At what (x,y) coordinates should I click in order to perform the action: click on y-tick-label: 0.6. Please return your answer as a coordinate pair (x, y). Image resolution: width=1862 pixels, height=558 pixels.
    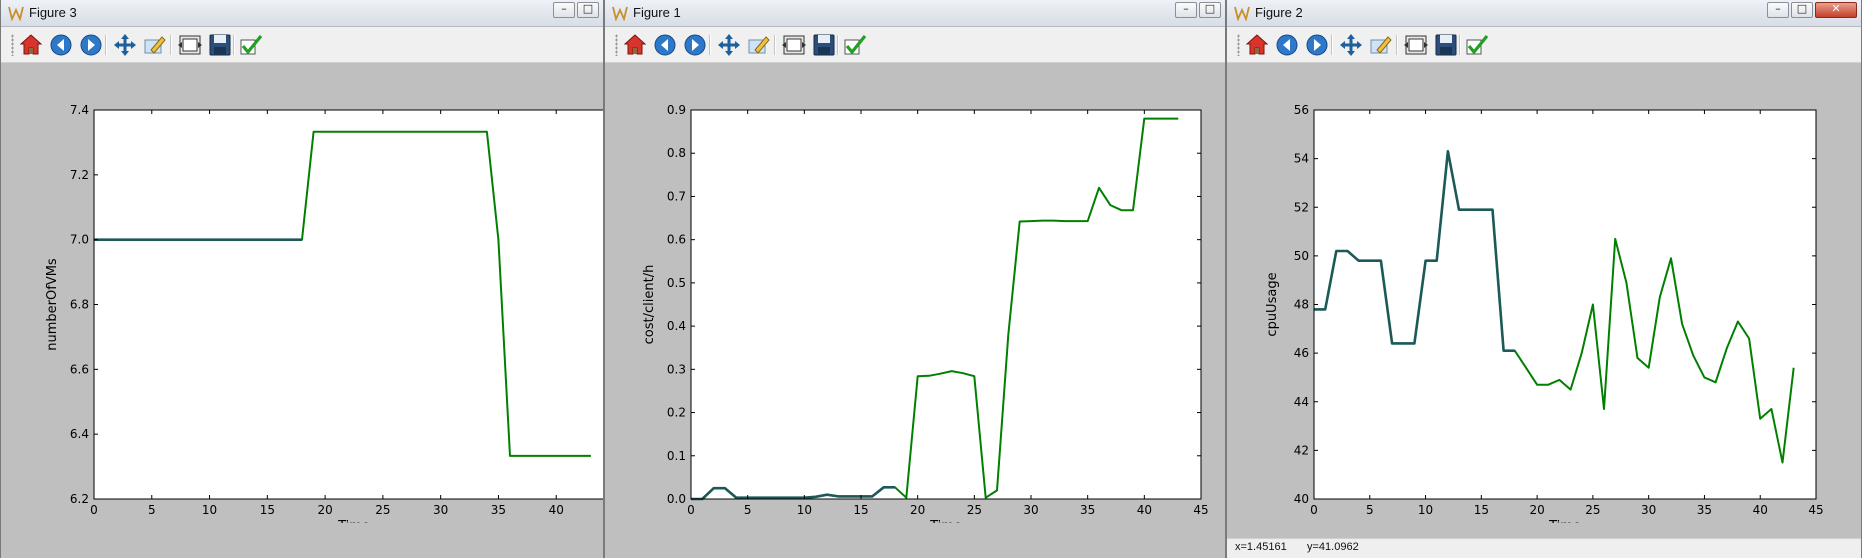
    Looking at the image, I should click on (676, 240).